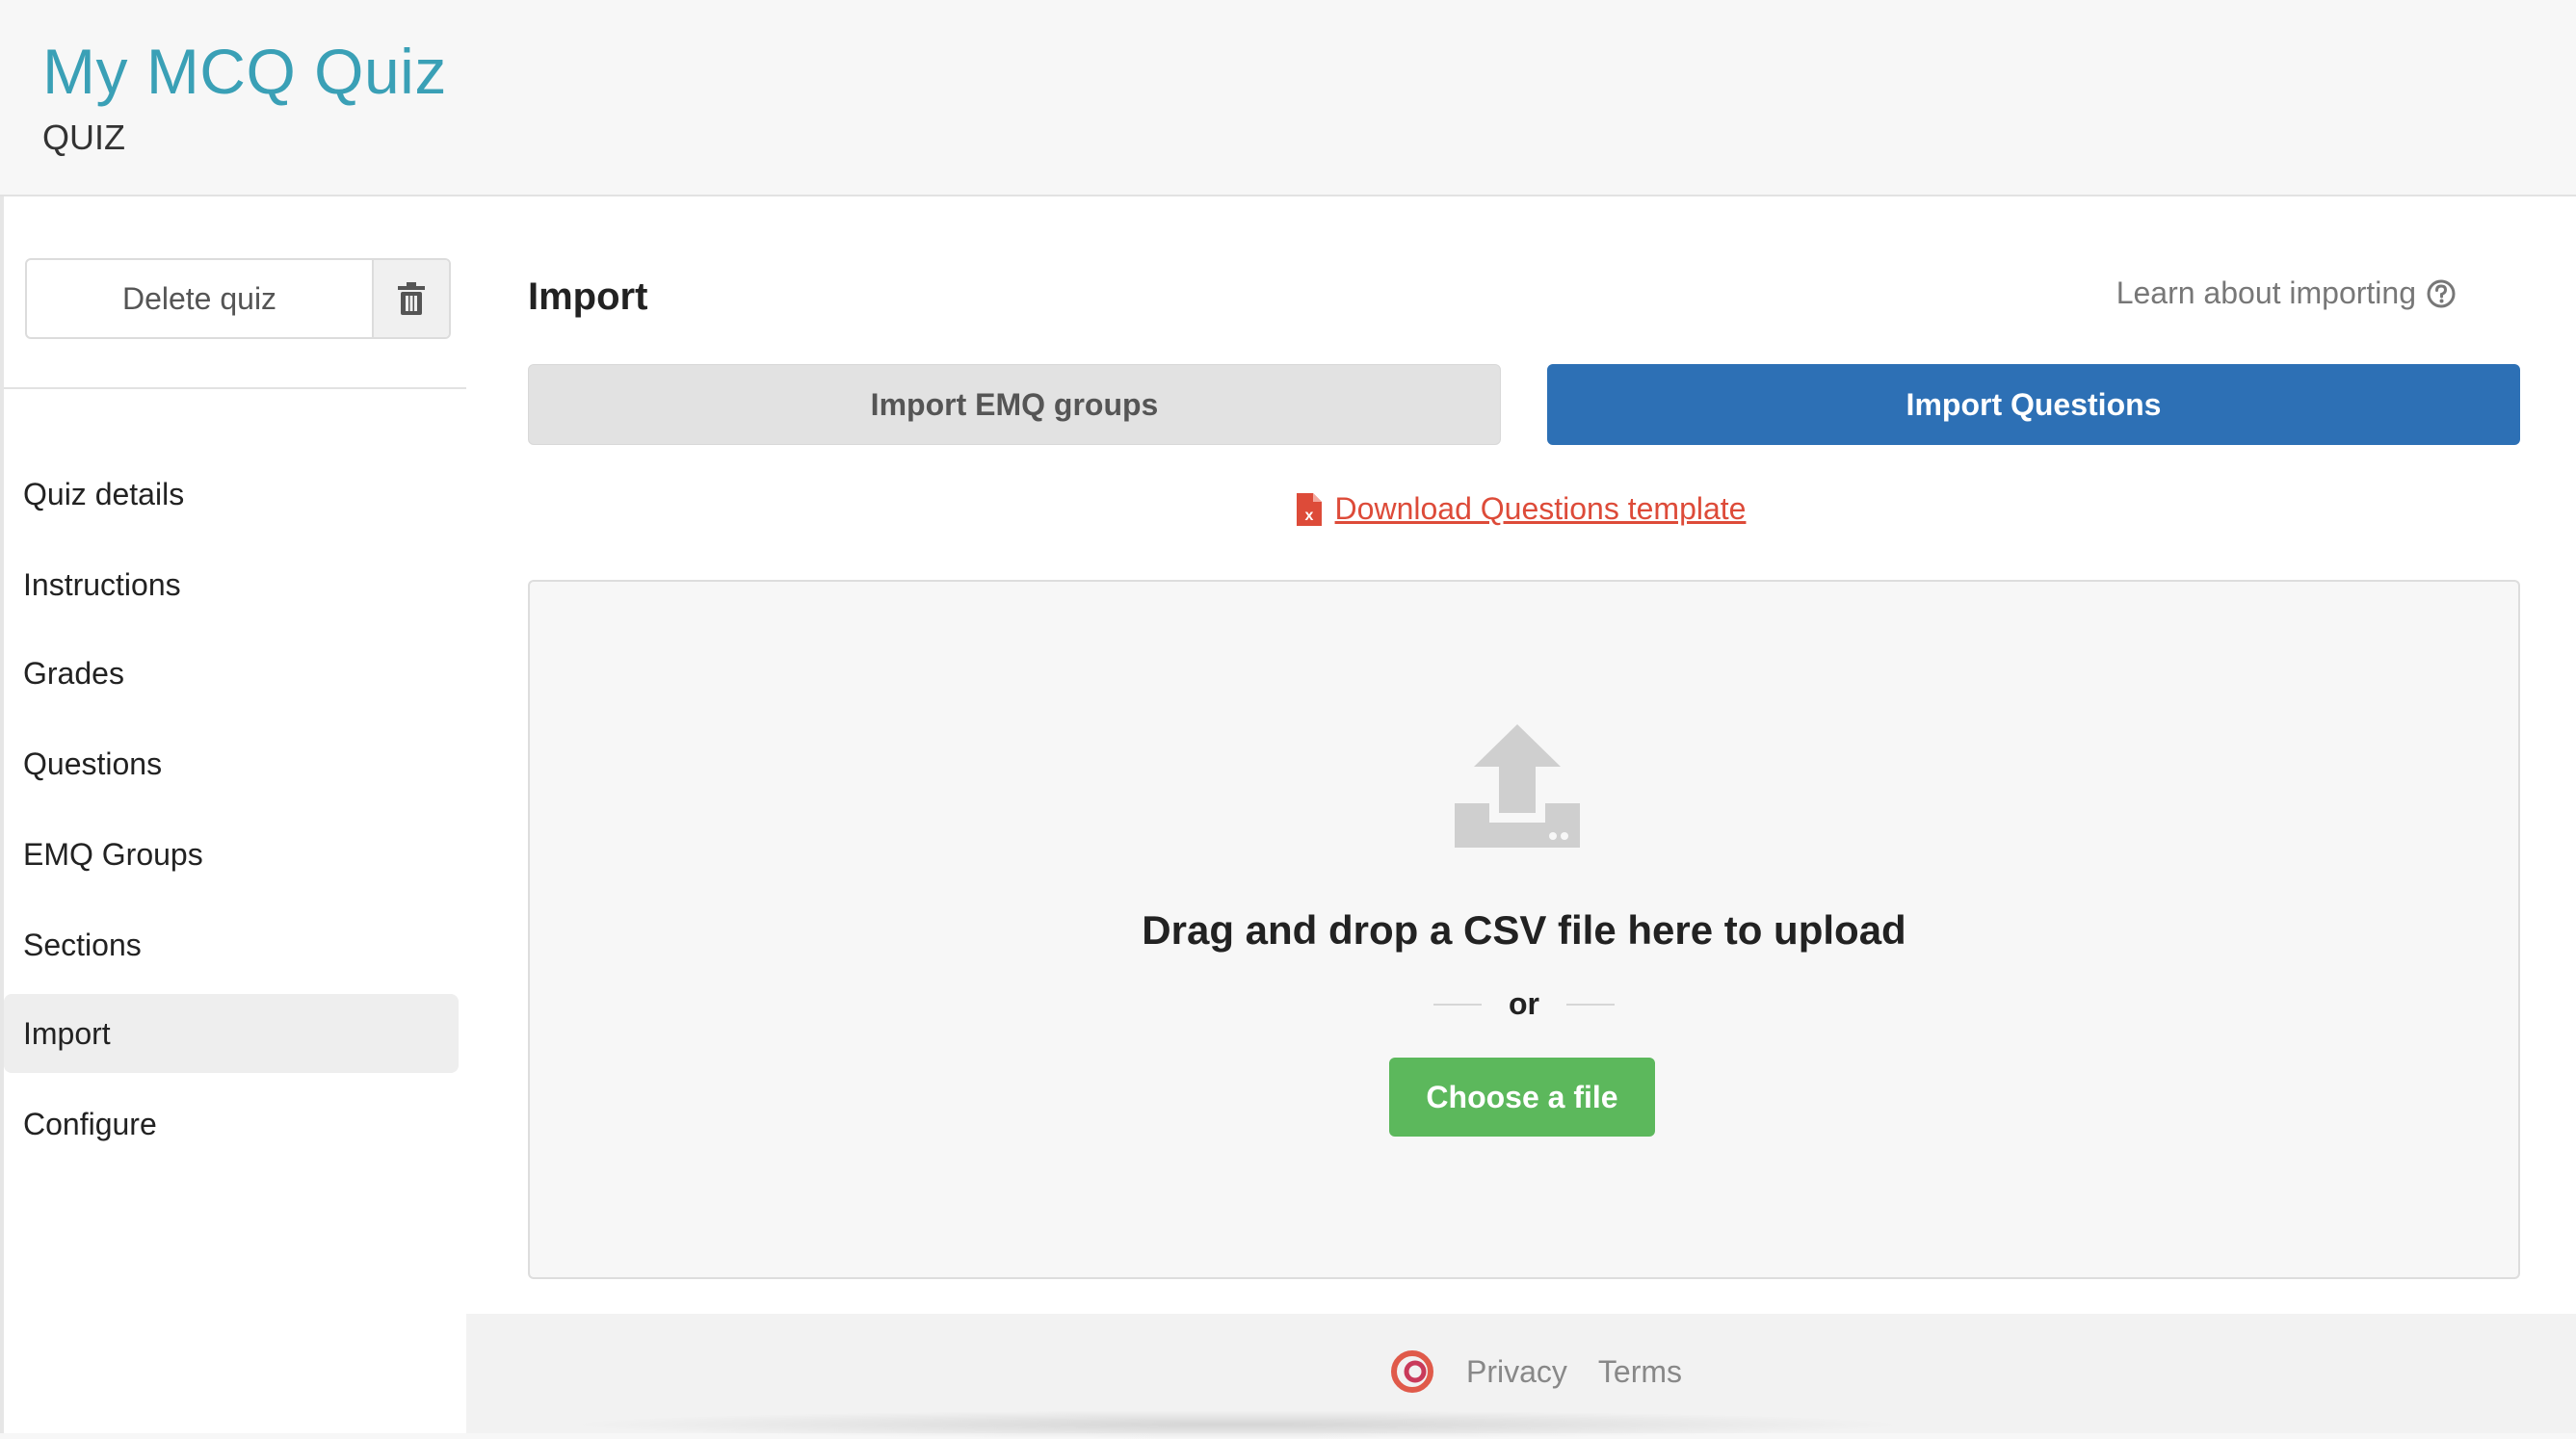  I want to click on sidebar-item-configure: Configure, so click(231, 1124).